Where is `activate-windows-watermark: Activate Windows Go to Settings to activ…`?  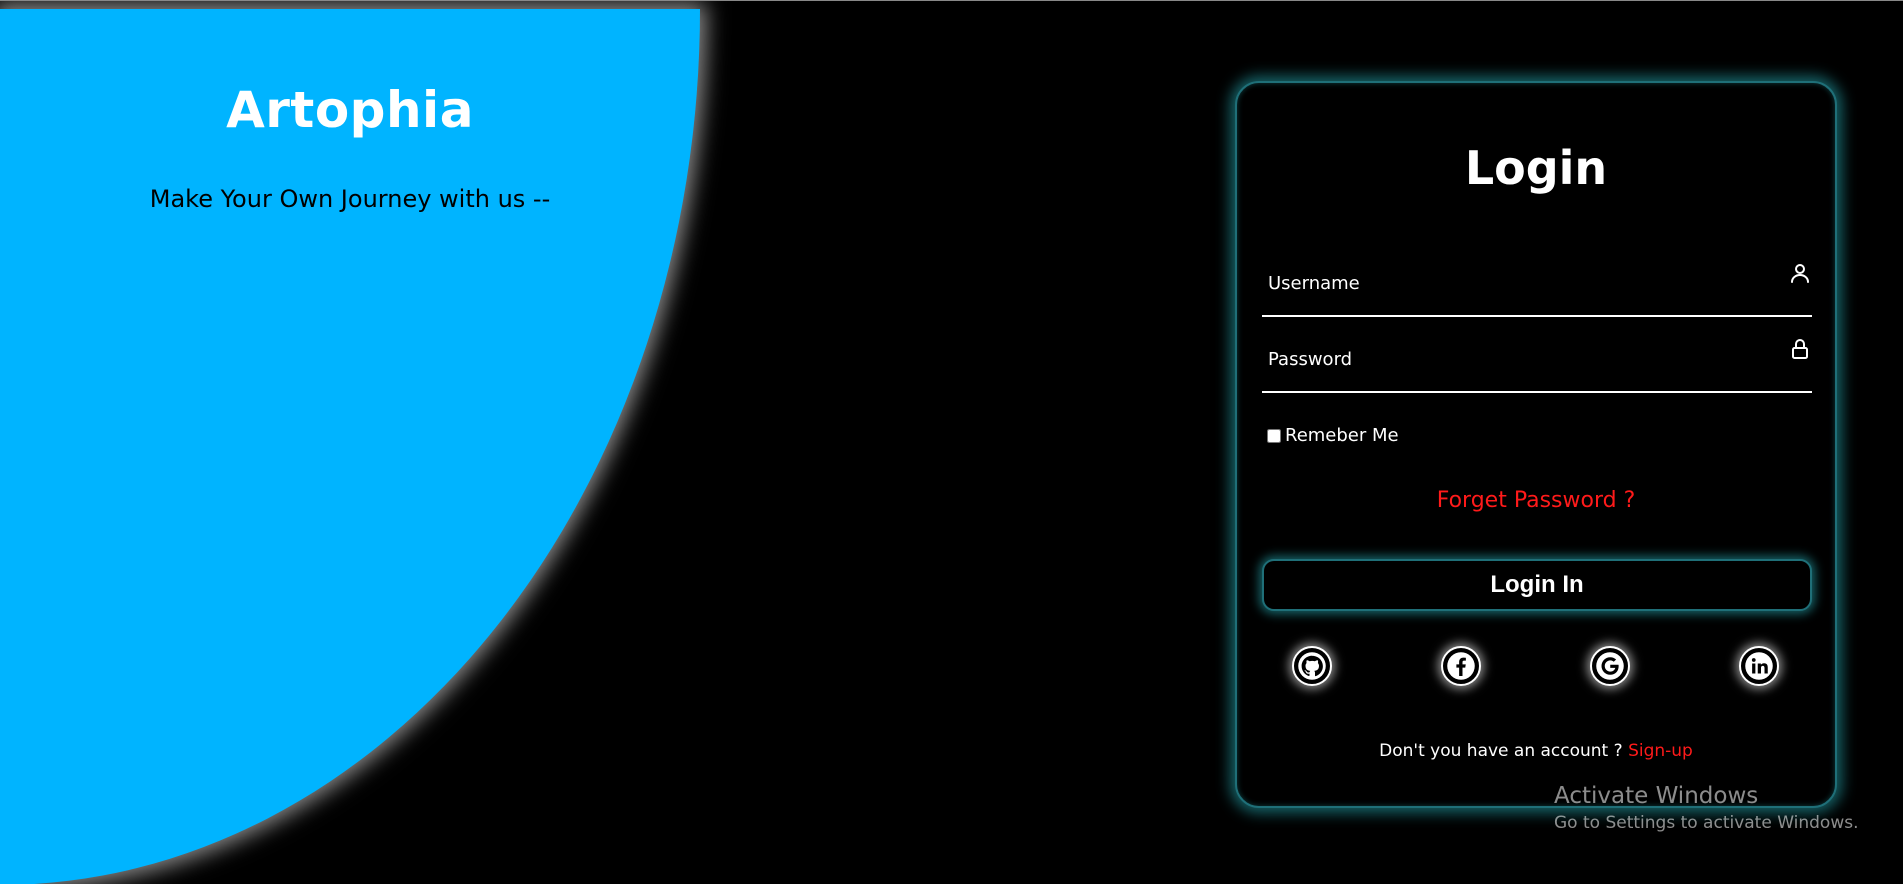
activate-windows-watermark: Activate Windows Go to Settings to activ… is located at coordinates (1706, 808).